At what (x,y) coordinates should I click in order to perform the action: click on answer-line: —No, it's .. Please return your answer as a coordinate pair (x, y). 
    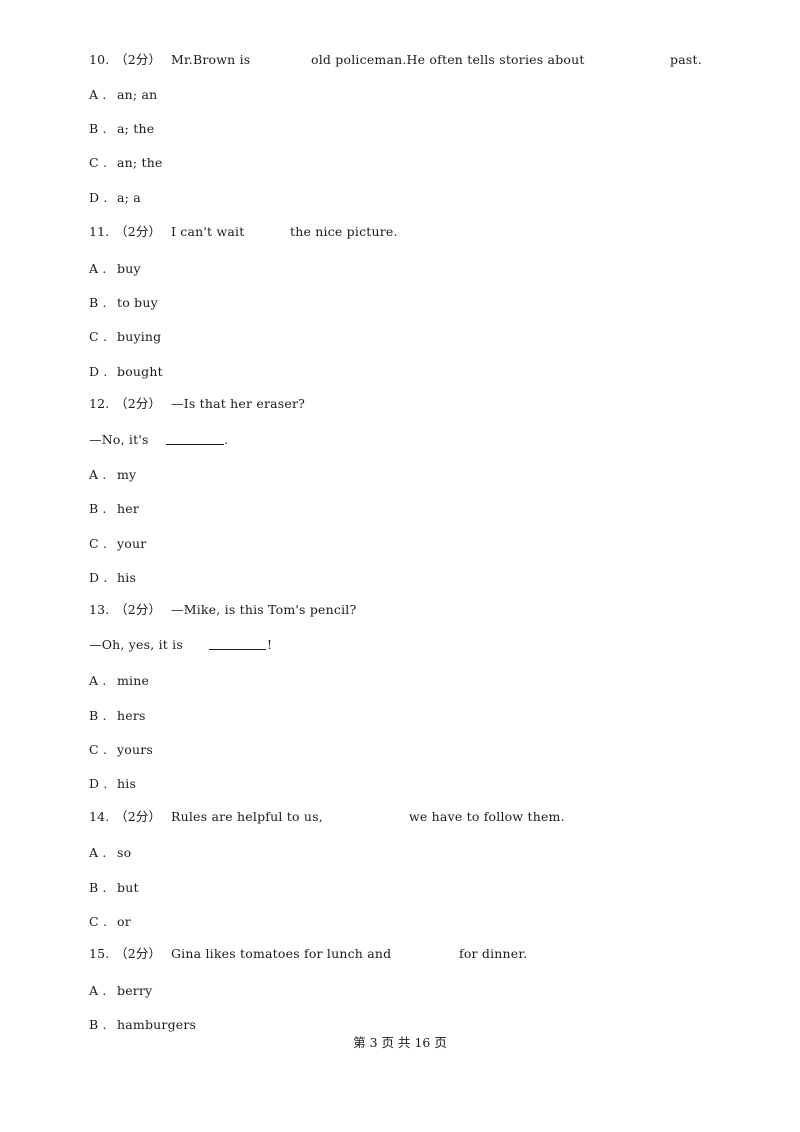
    Looking at the image, I should click on (158, 464).